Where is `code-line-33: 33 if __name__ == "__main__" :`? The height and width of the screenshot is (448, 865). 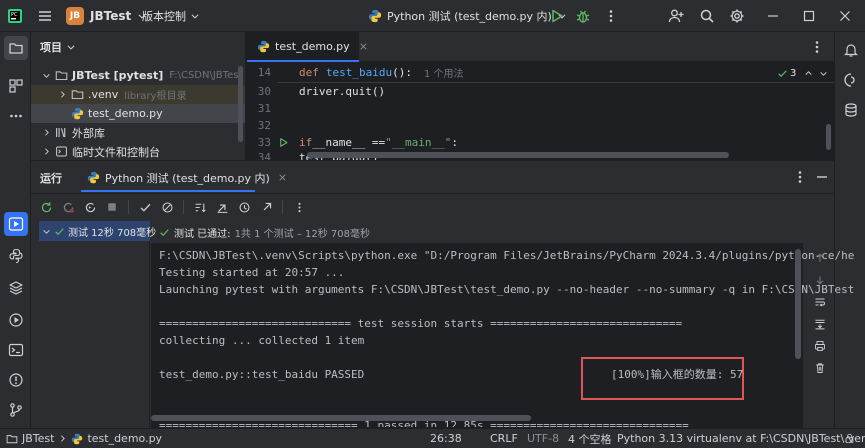 code-line-33: 33 if __name__ == "__main__" : is located at coordinates (540, 142).